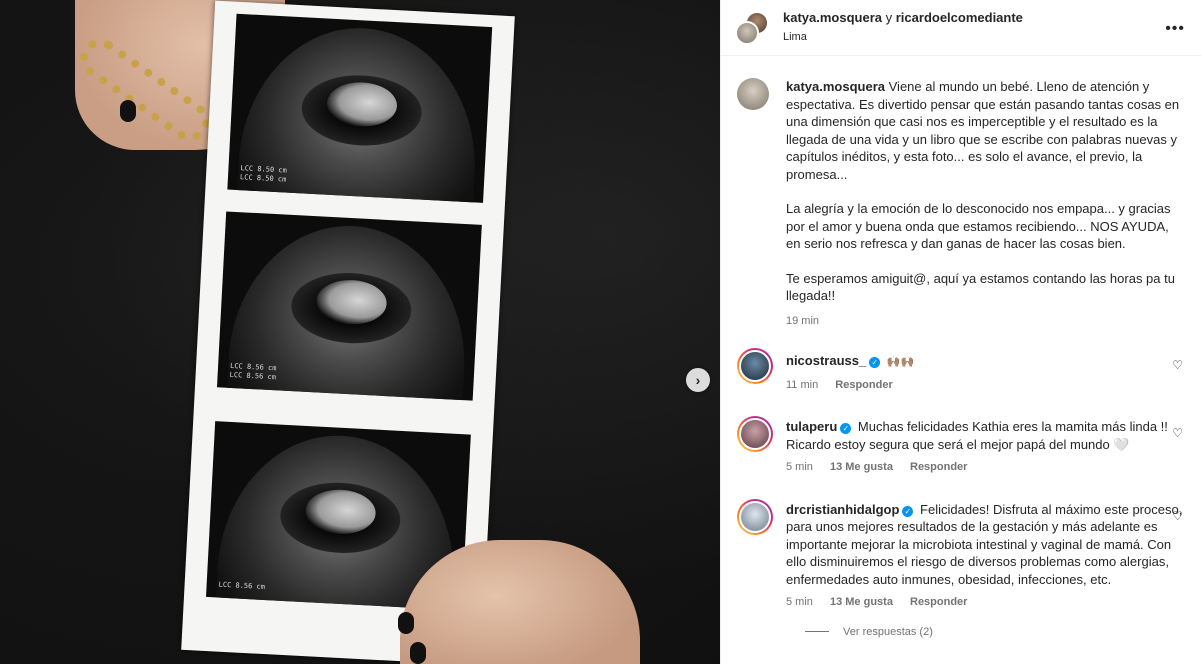 The image size is (1201, 664). What do you see at coordinates (263, 174) in the screenshot?
I see `frame-label: LCC 8.50 cm LCC 8.50 cm` at bounding box center [263, 174].